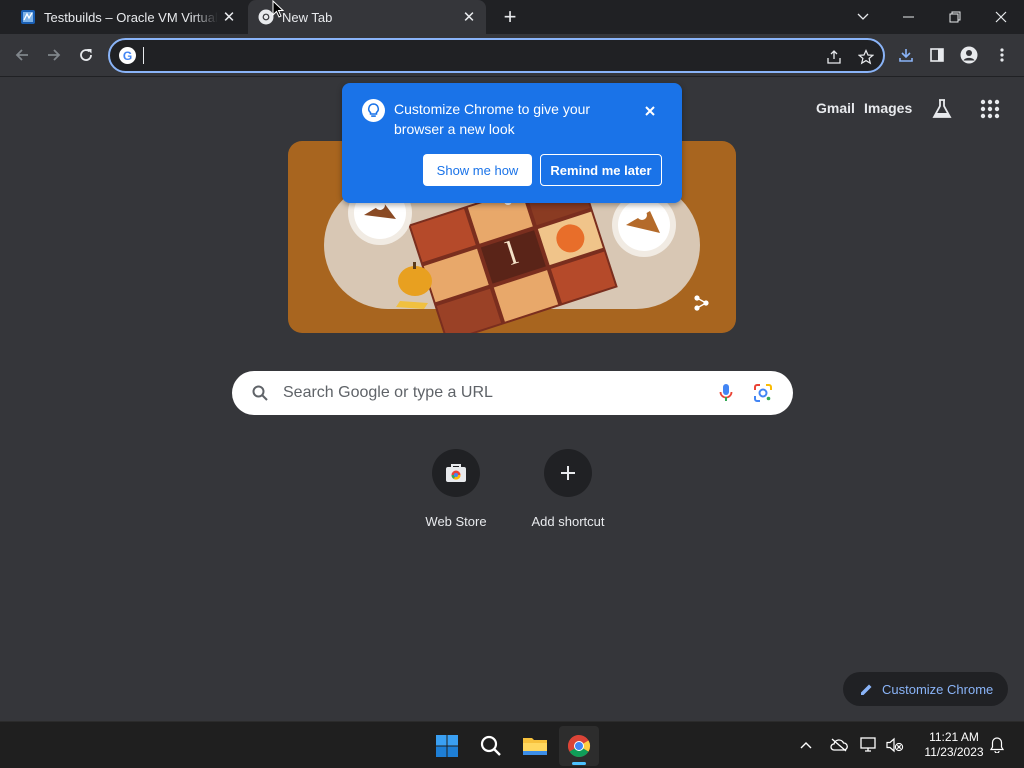 The image size is (1024, 768). What do you see at coordinates (278, 9) in the screenshot?
I see `mouse-cursor-icon` at bounding box center [278, 9].